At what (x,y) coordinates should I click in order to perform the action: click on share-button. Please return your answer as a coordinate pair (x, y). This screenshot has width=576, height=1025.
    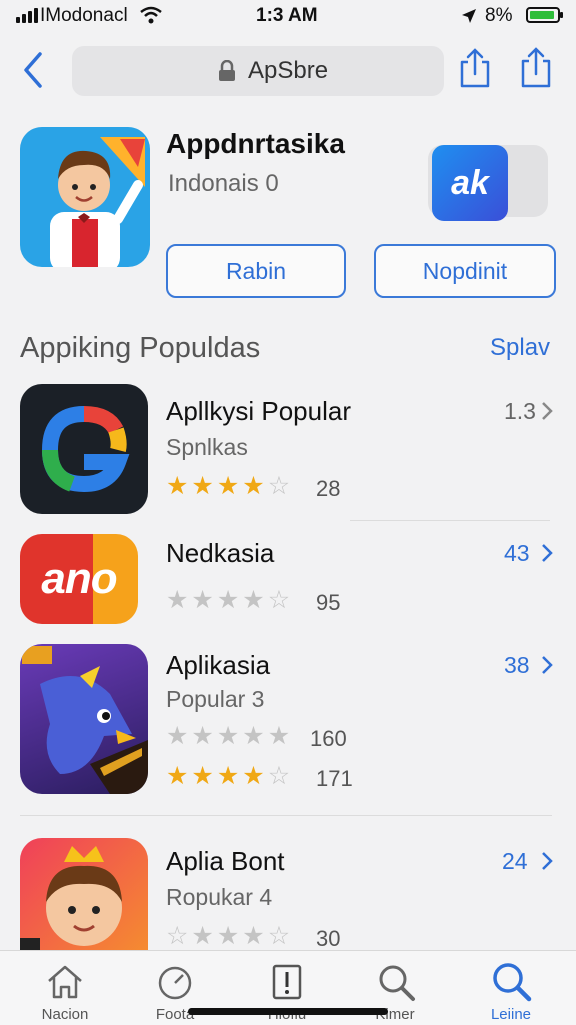
    Looking at the image, I should click on (475, 68).